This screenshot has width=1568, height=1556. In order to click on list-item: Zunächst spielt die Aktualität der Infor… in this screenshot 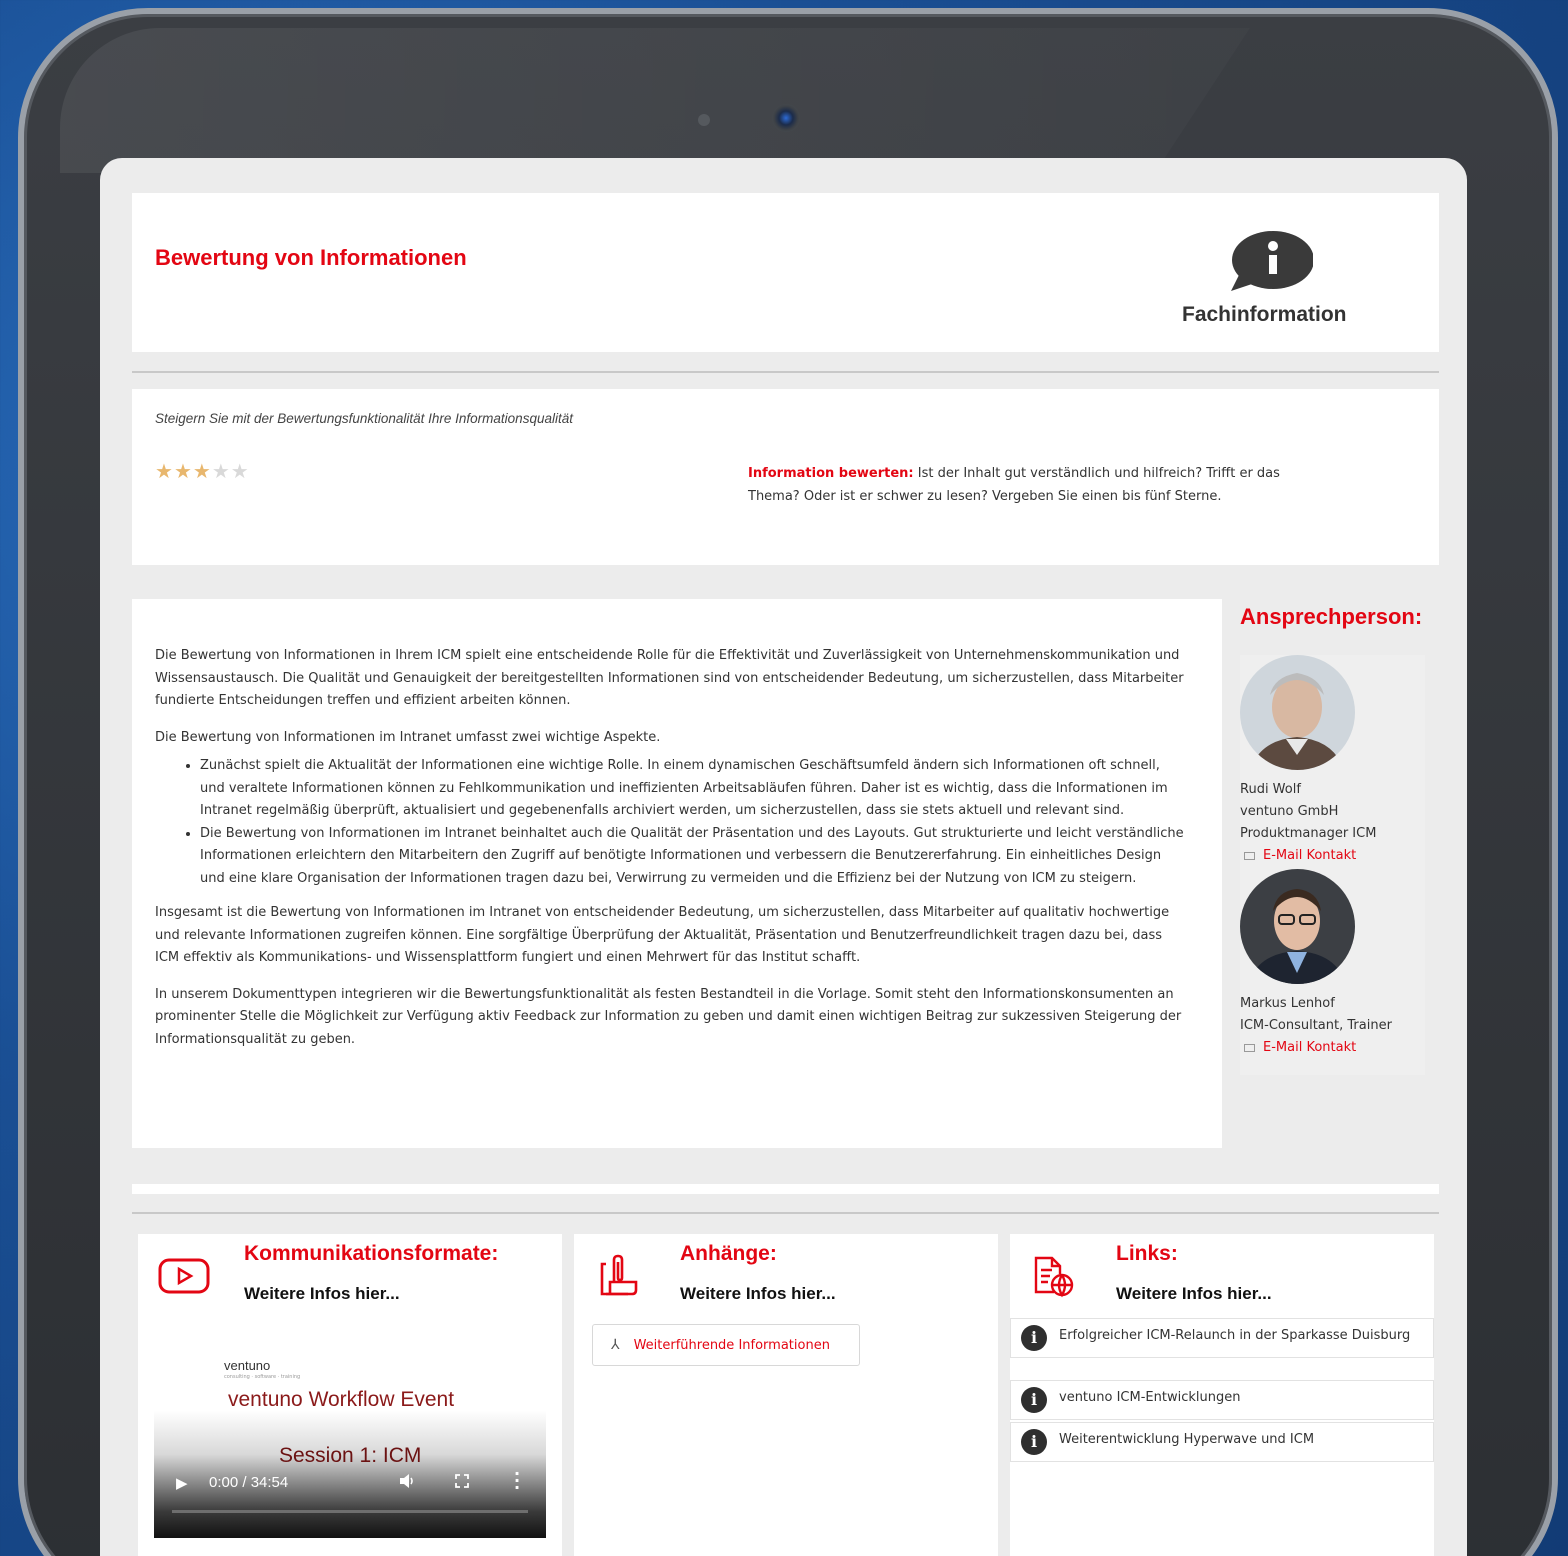, I will do `click(692, 789)`.